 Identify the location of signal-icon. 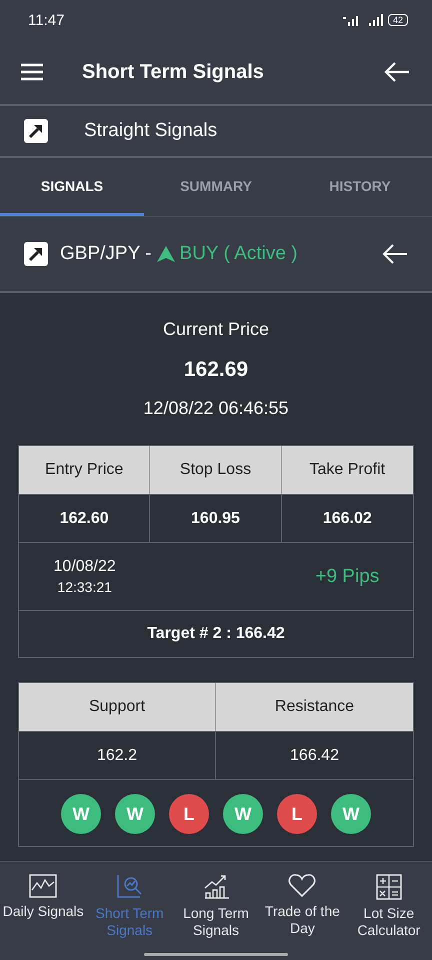
(376, 20).